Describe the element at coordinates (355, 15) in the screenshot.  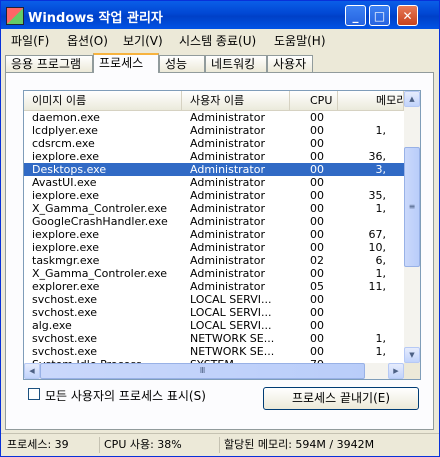
I see `minimize-button: _` at that location.